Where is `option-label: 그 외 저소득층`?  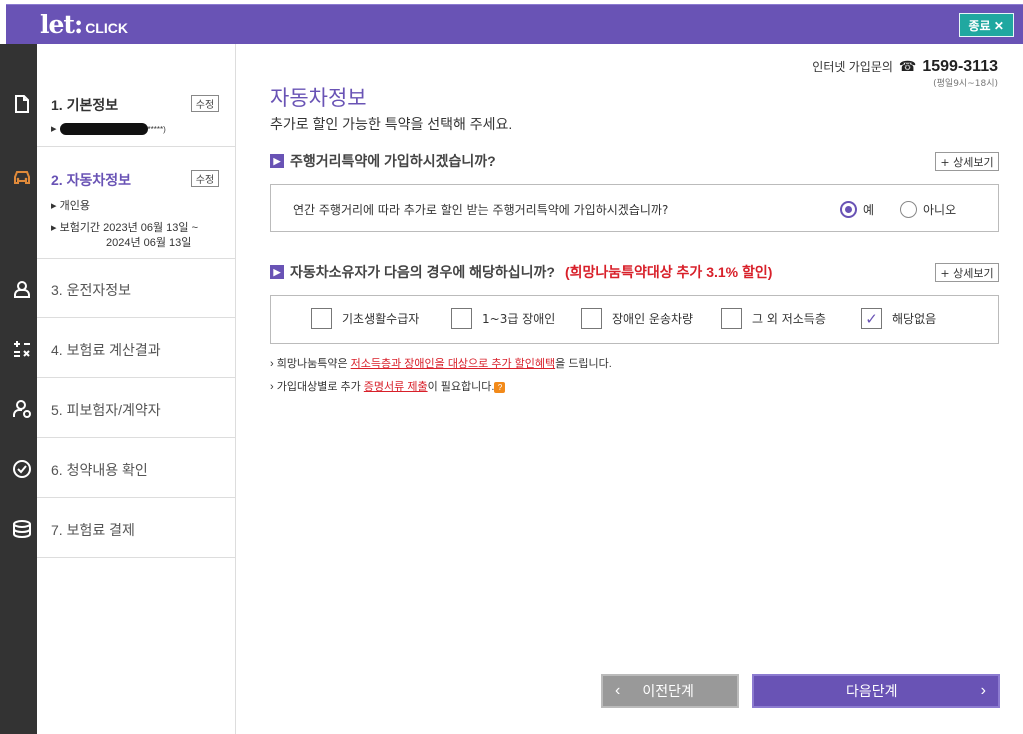 option-label: 그 외 저소득층 is located at coordinates (789, 319).